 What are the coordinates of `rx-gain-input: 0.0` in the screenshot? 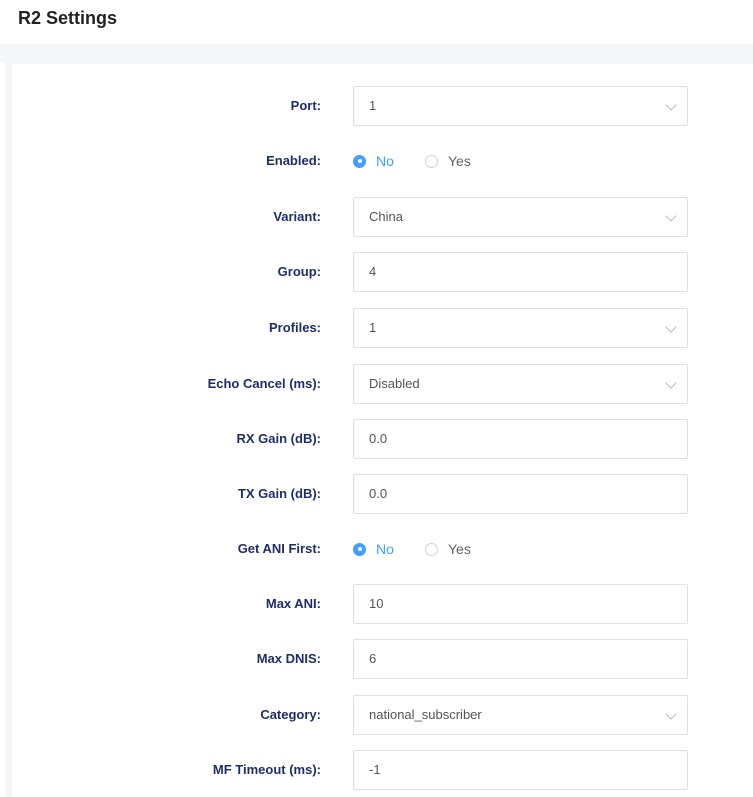 It's located at (520, 439).